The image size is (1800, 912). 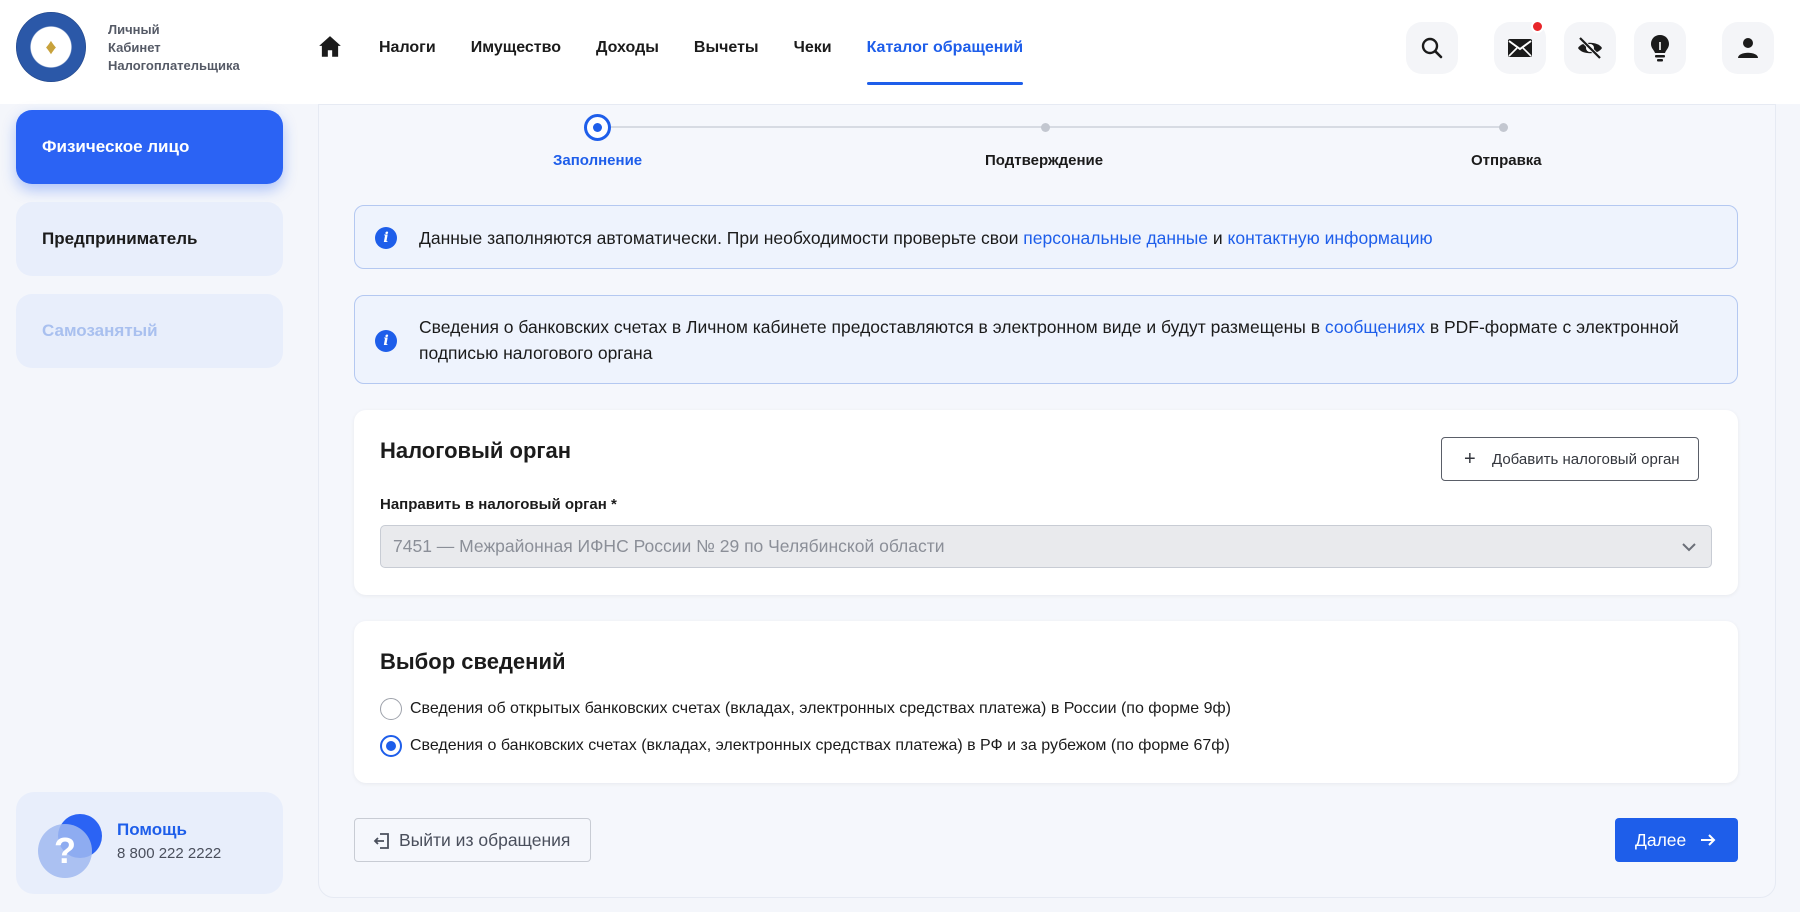 I want to click on nav-deductions: Вычеты, so click(x=726, y=48).